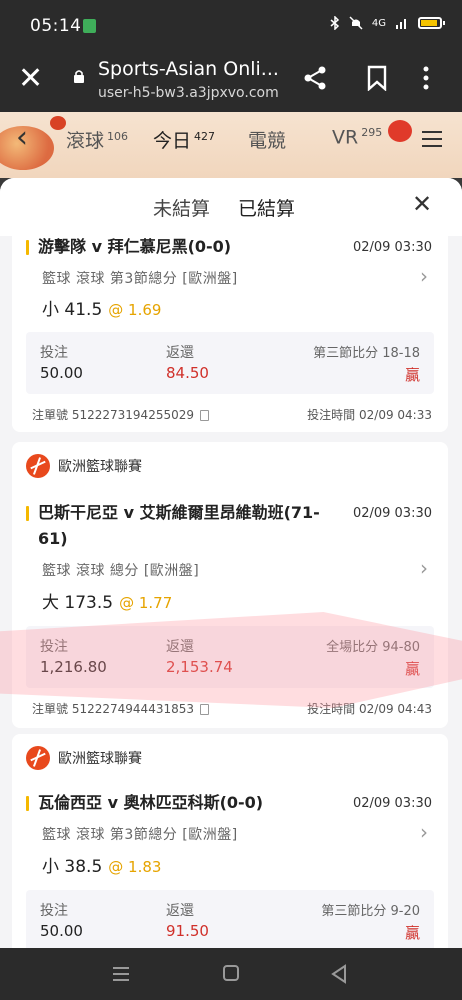 This screenshot has height=1000, width=462. What do you see at coordinates (339, 974) in the screenshot?
I see `back-icon` at bounding box center [339, 974].